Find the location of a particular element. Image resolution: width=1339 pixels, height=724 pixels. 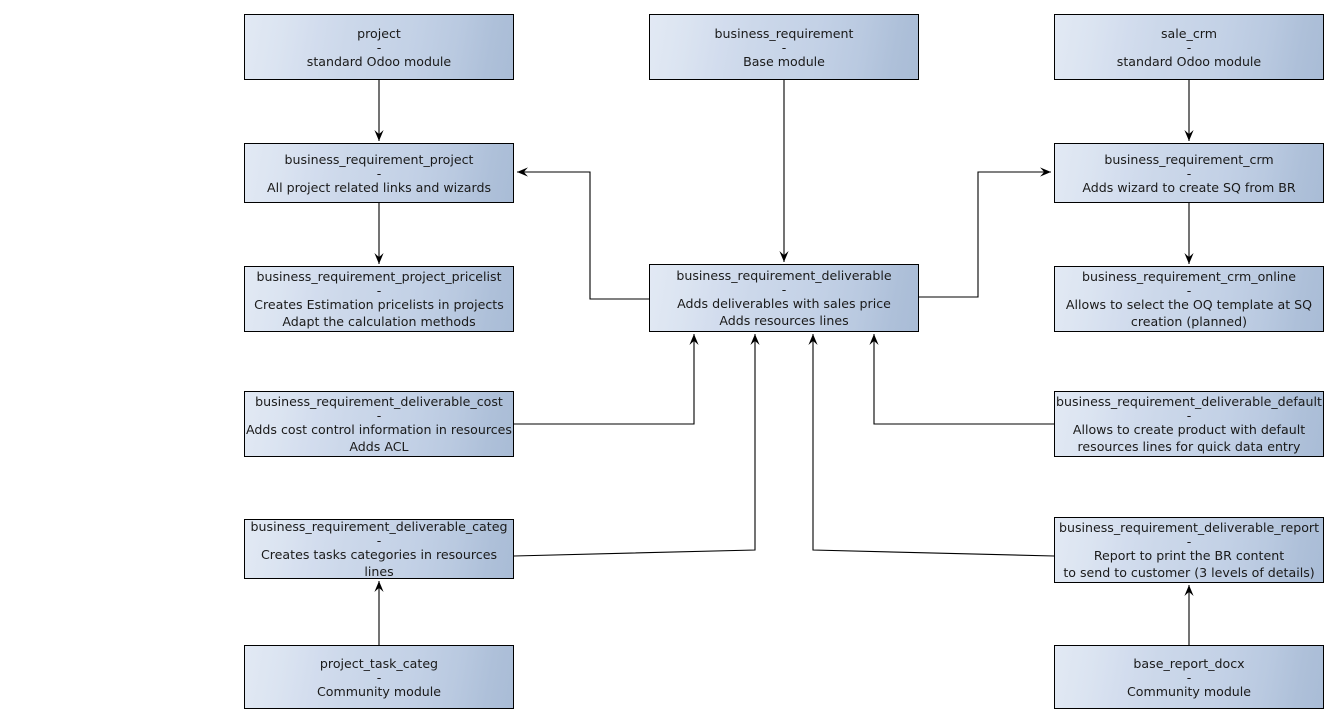

edge-sale_crm-to-business_requirement_crm is located at coordinates (1189, 110).